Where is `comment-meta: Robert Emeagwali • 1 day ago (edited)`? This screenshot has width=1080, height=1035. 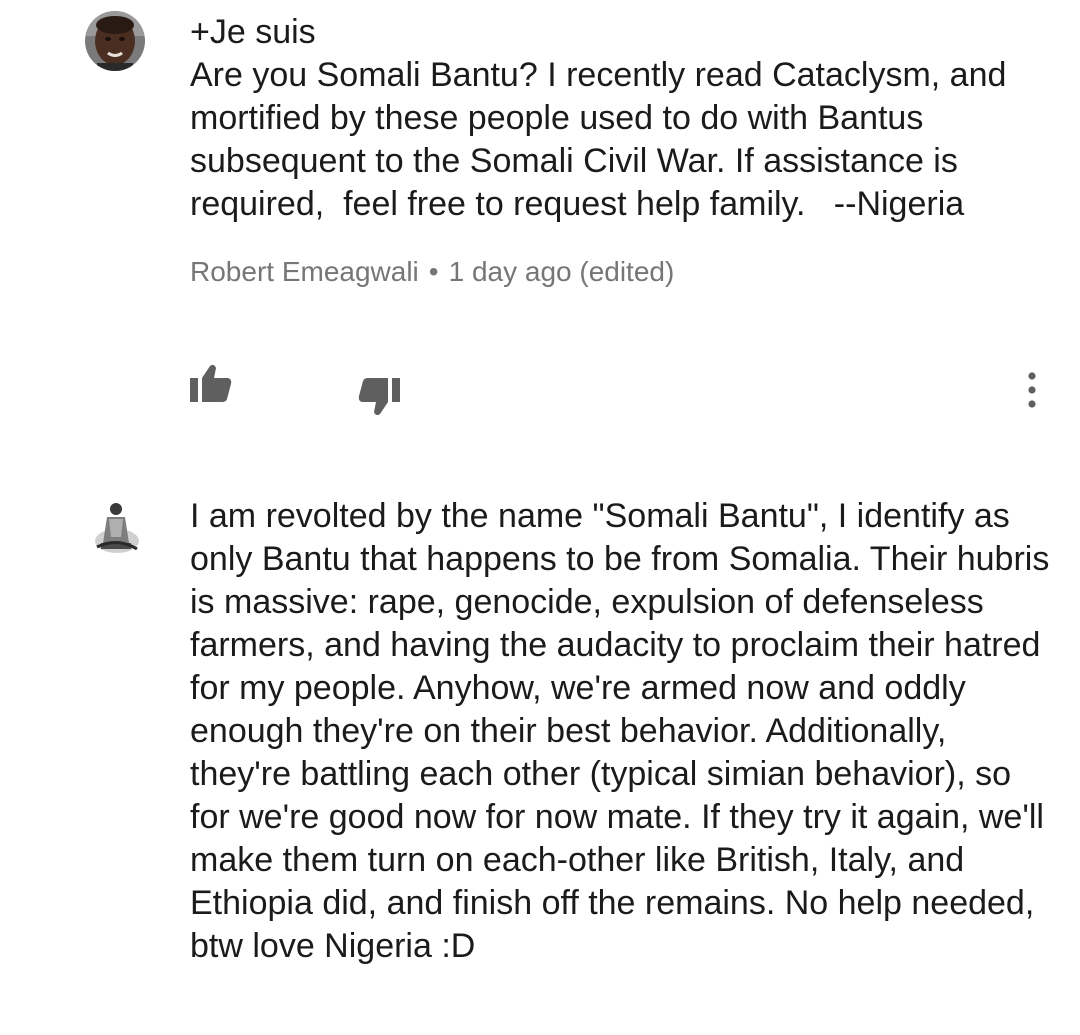
comment-meta: Robert Emeagwali • 1 day ago (edited) is located at coordinates (620, 272).